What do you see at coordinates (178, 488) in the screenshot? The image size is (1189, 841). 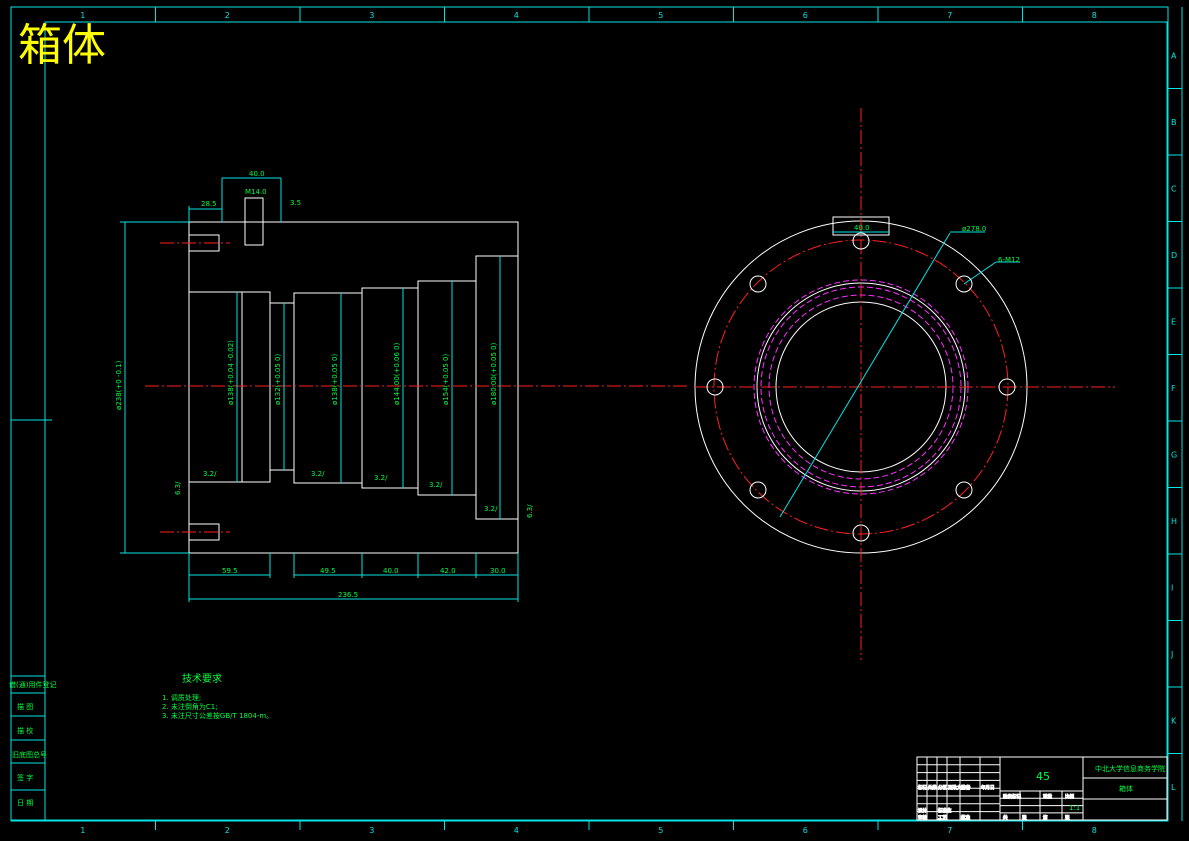 I see `roughness-6: 6.3/` at bounding box center [178, 488].